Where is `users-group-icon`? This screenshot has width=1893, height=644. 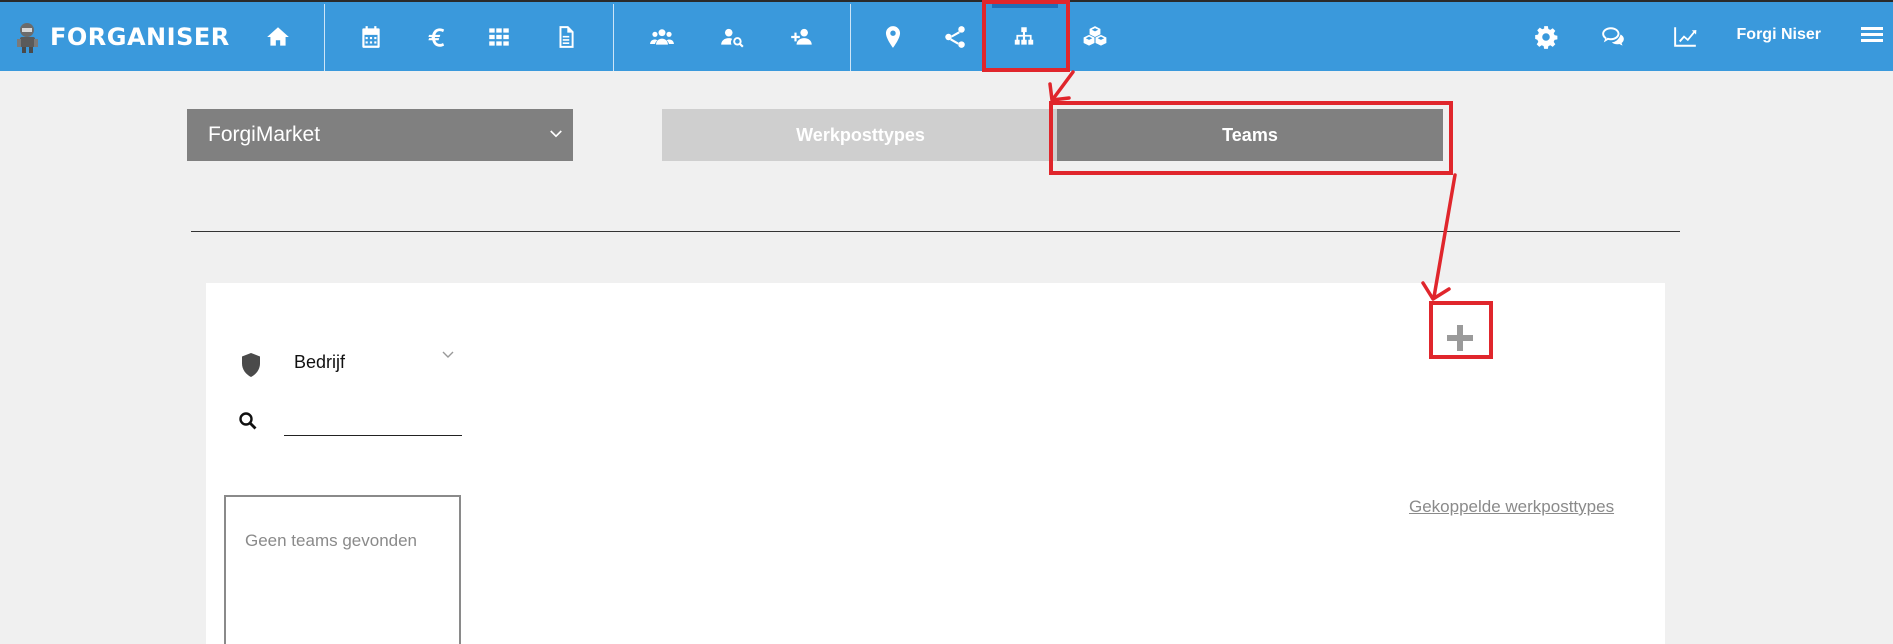
users-group-icon is located at coordinates (662, 36).